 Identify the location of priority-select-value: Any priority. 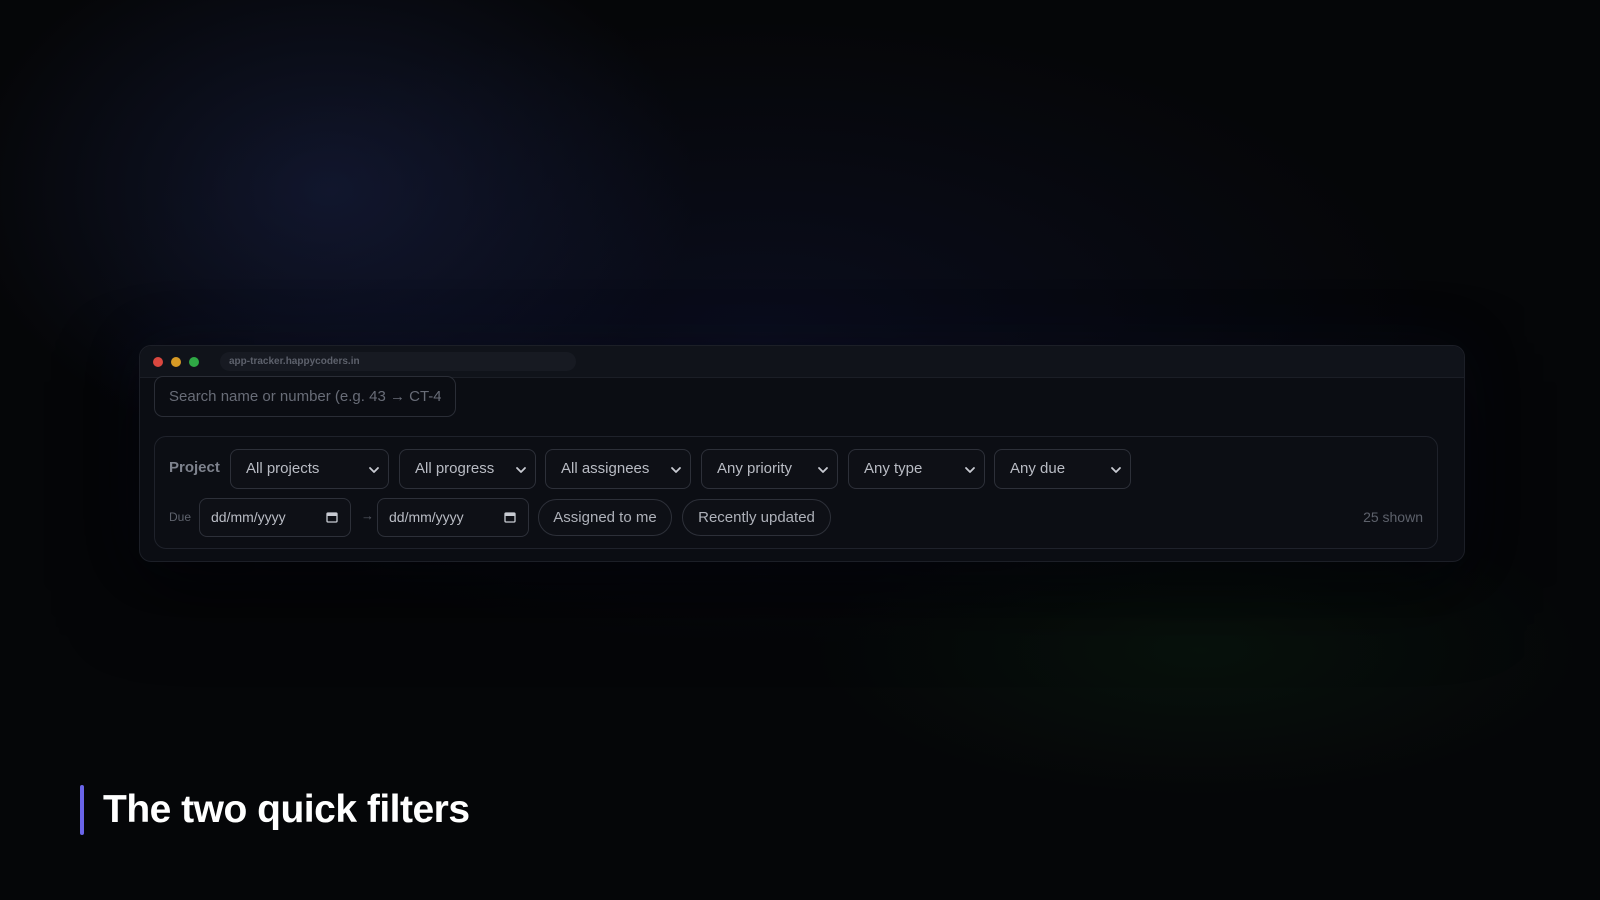
(755, 468).